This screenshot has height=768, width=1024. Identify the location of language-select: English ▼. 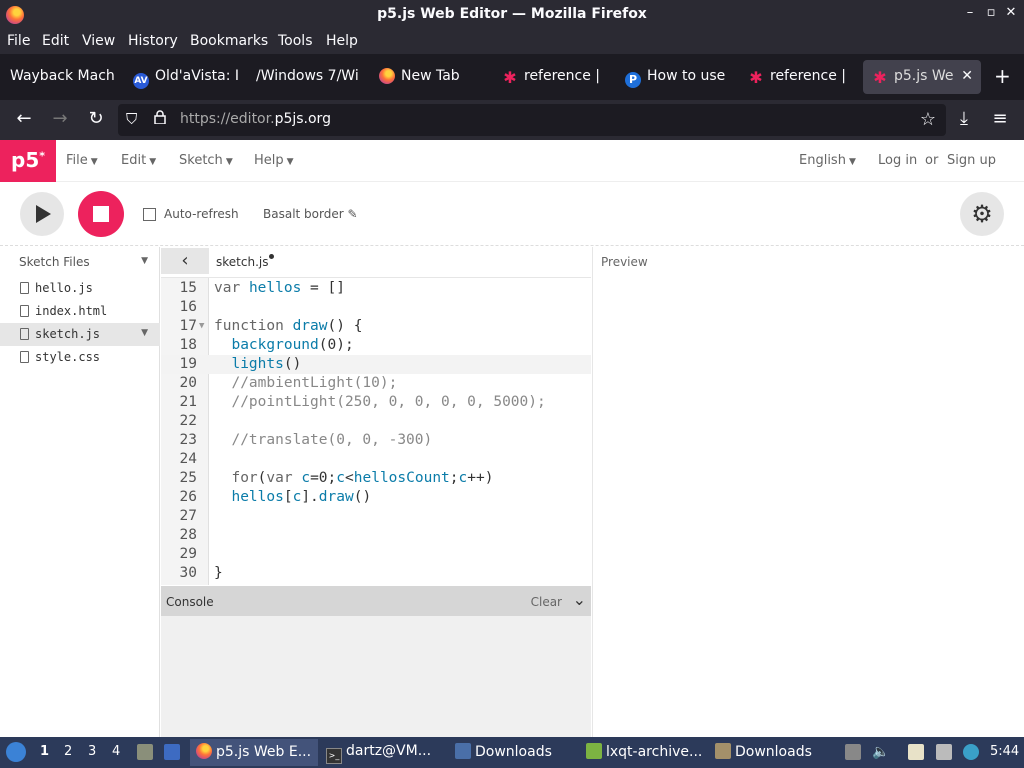
(827, 160).